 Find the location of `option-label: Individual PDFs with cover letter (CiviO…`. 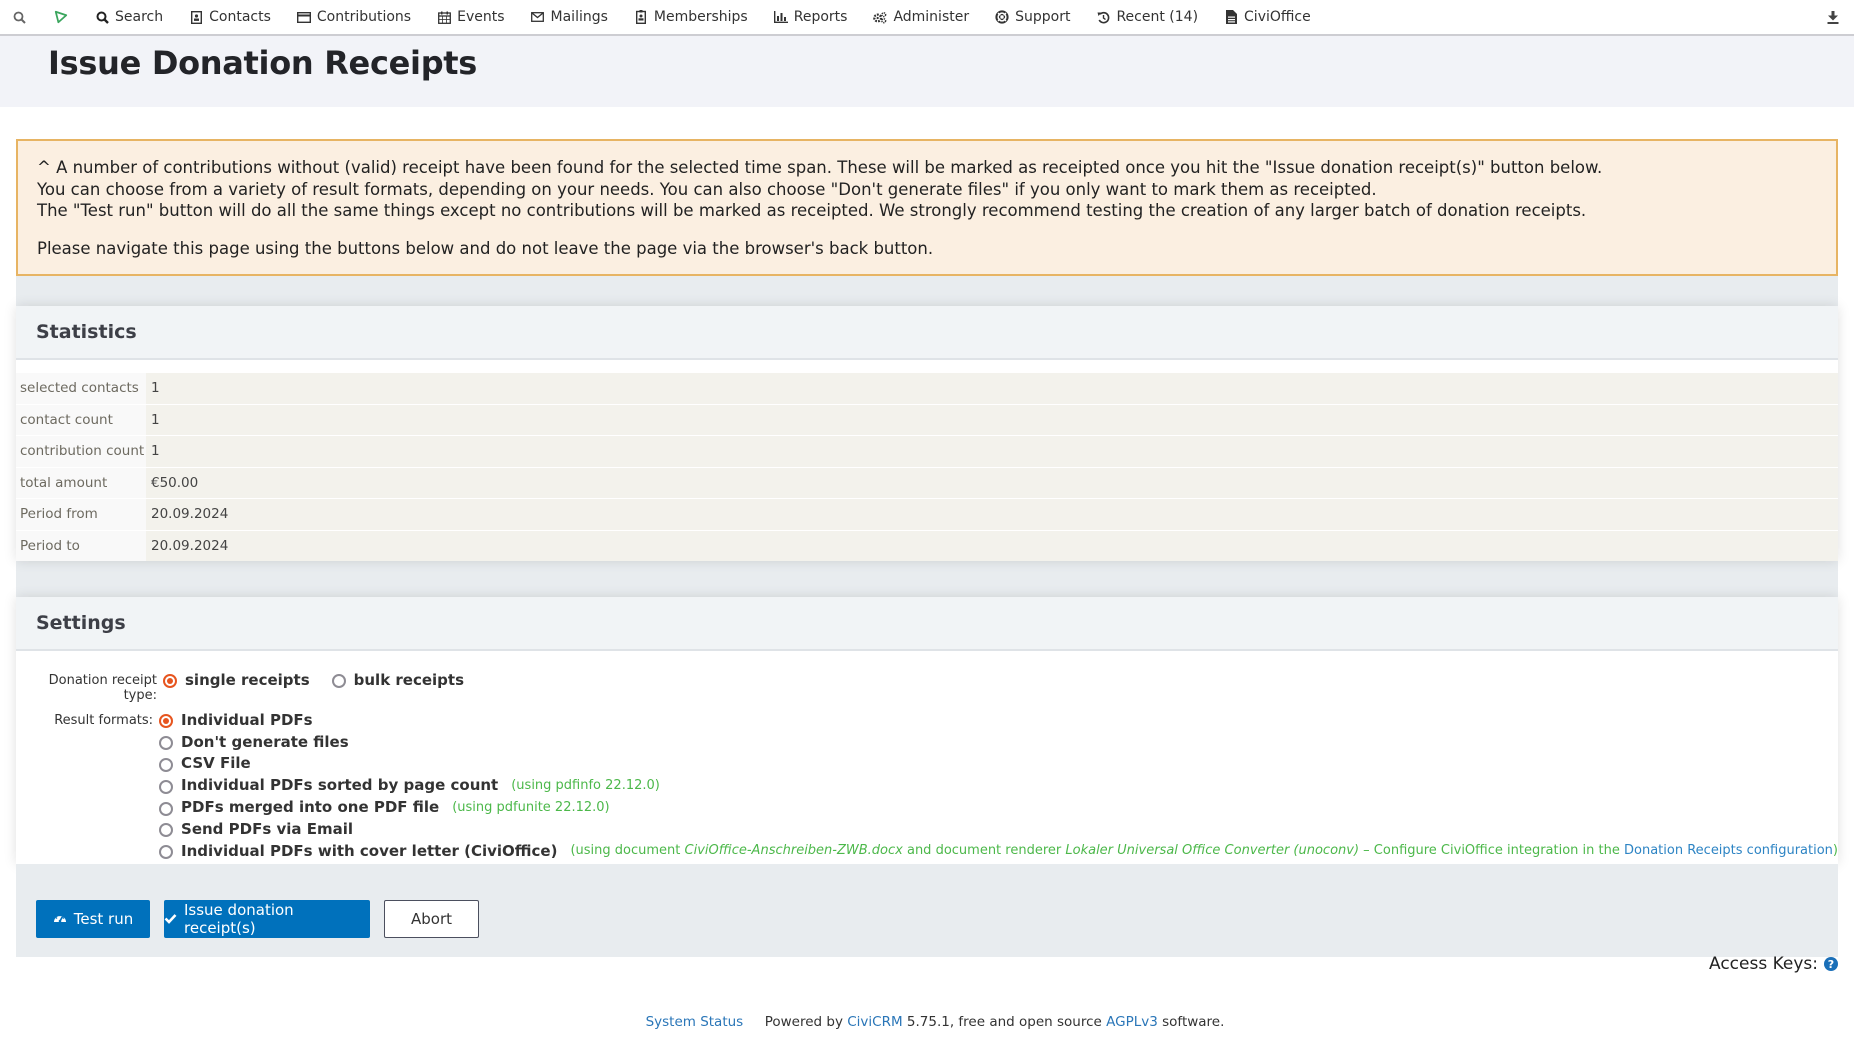

option-label: Individual PDFs with cover letter (CiviO… is located at coordinates (369, 850).